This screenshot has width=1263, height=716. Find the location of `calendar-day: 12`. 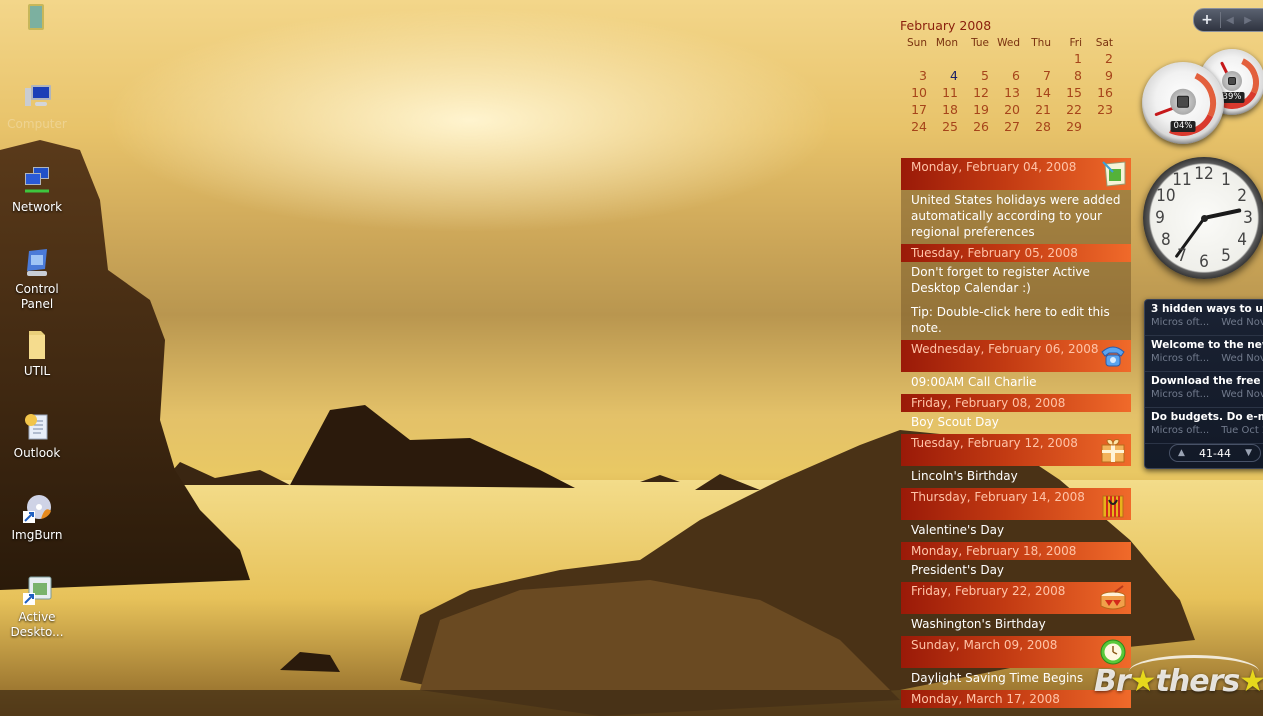

calendar-day: 12 is located at coordinates (977, 93).